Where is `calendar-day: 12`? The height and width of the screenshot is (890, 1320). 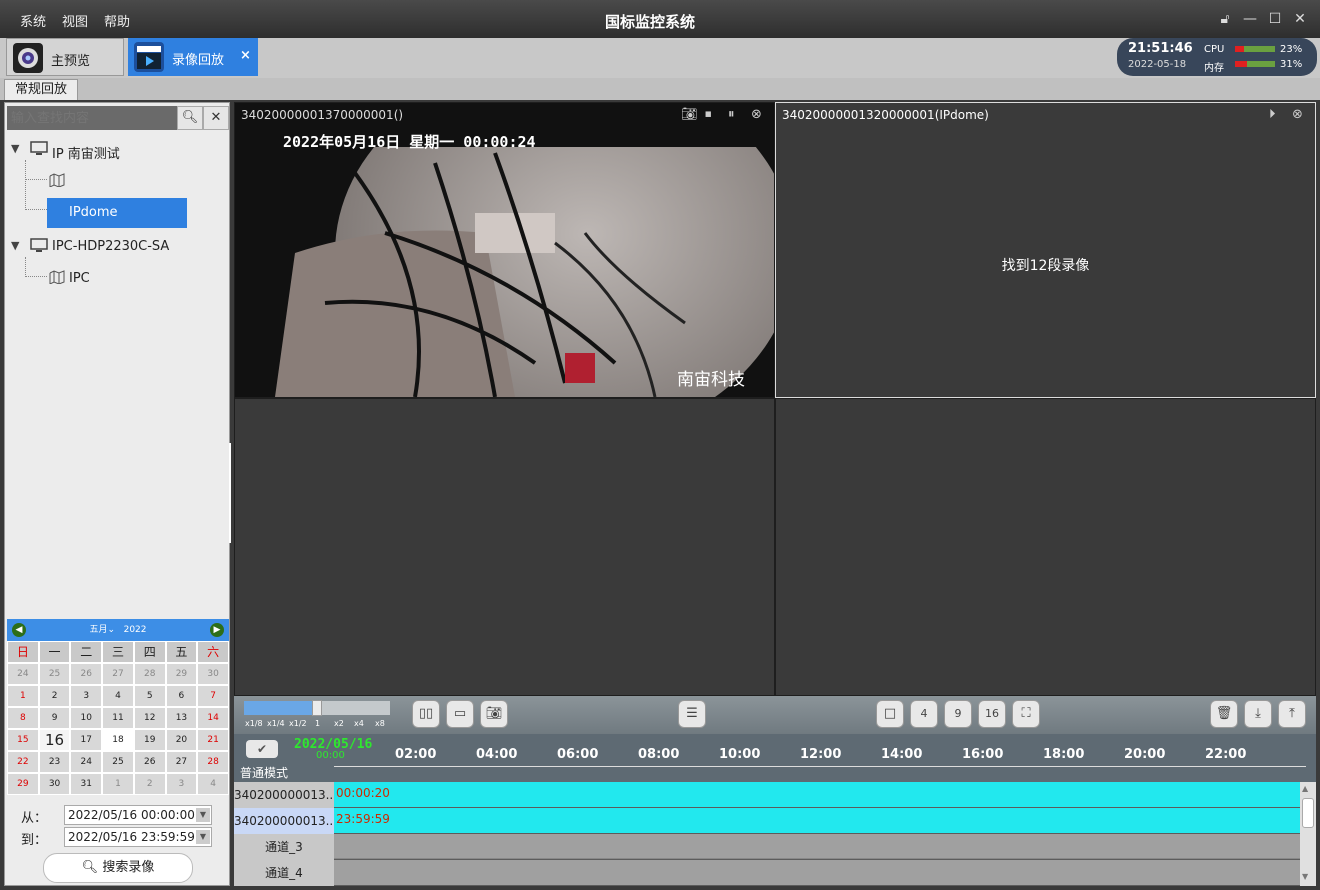
calendar-day: 12 is located at coordinates (149, 718).